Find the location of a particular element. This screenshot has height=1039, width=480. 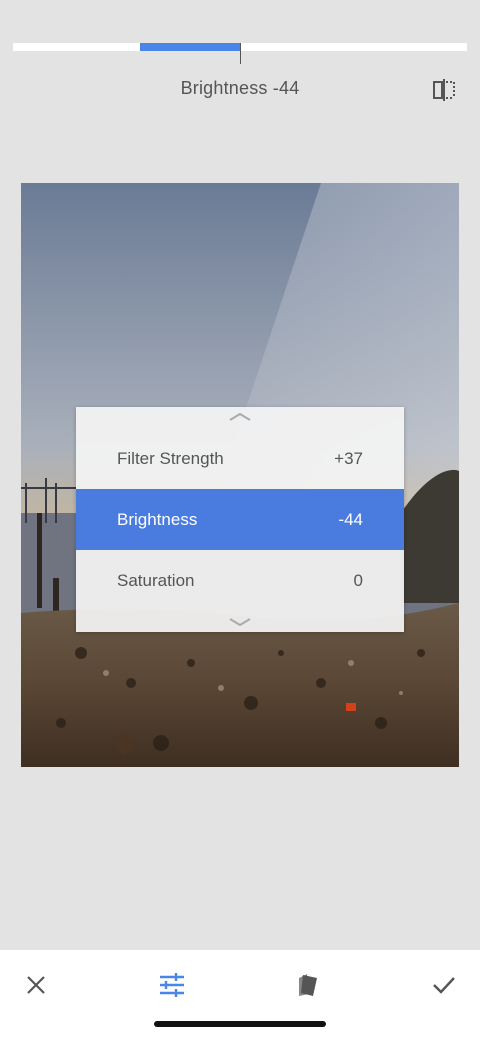

sliders-icon is located at coordinates (172, 985).